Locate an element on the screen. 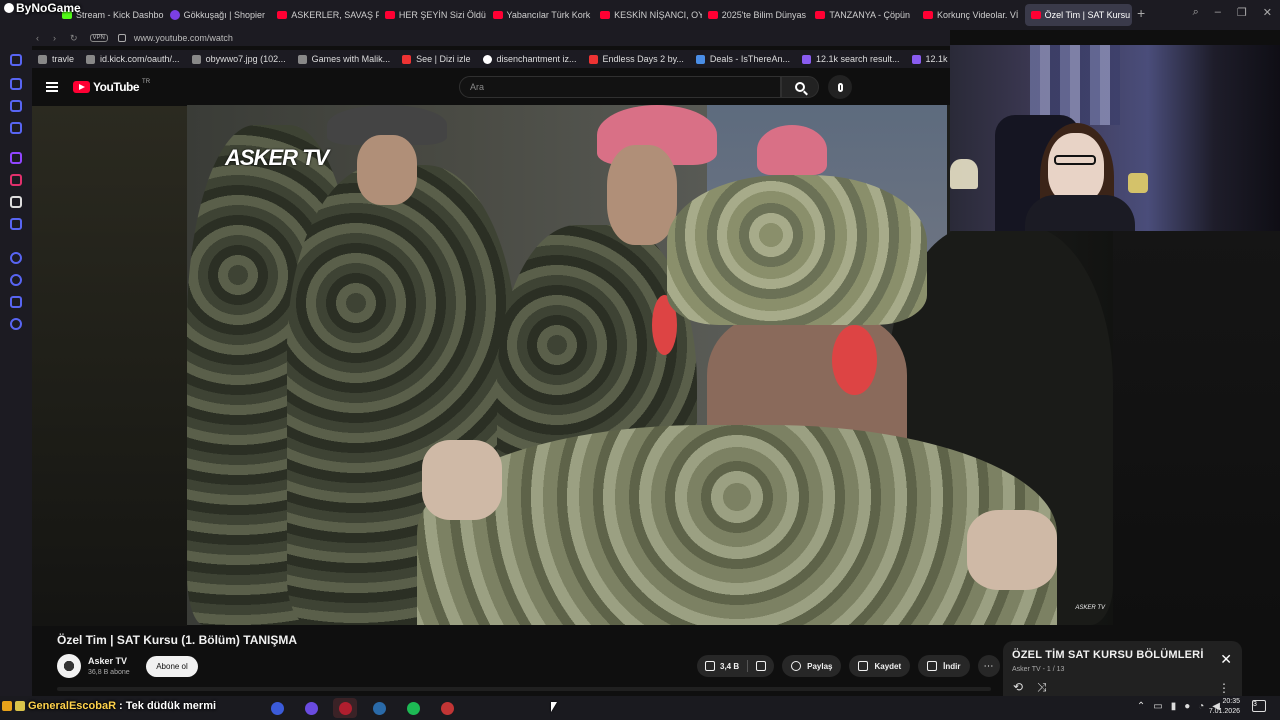 This screenshot has width=1280, height=720. microphone-icon is located at coordinates (840, 87).